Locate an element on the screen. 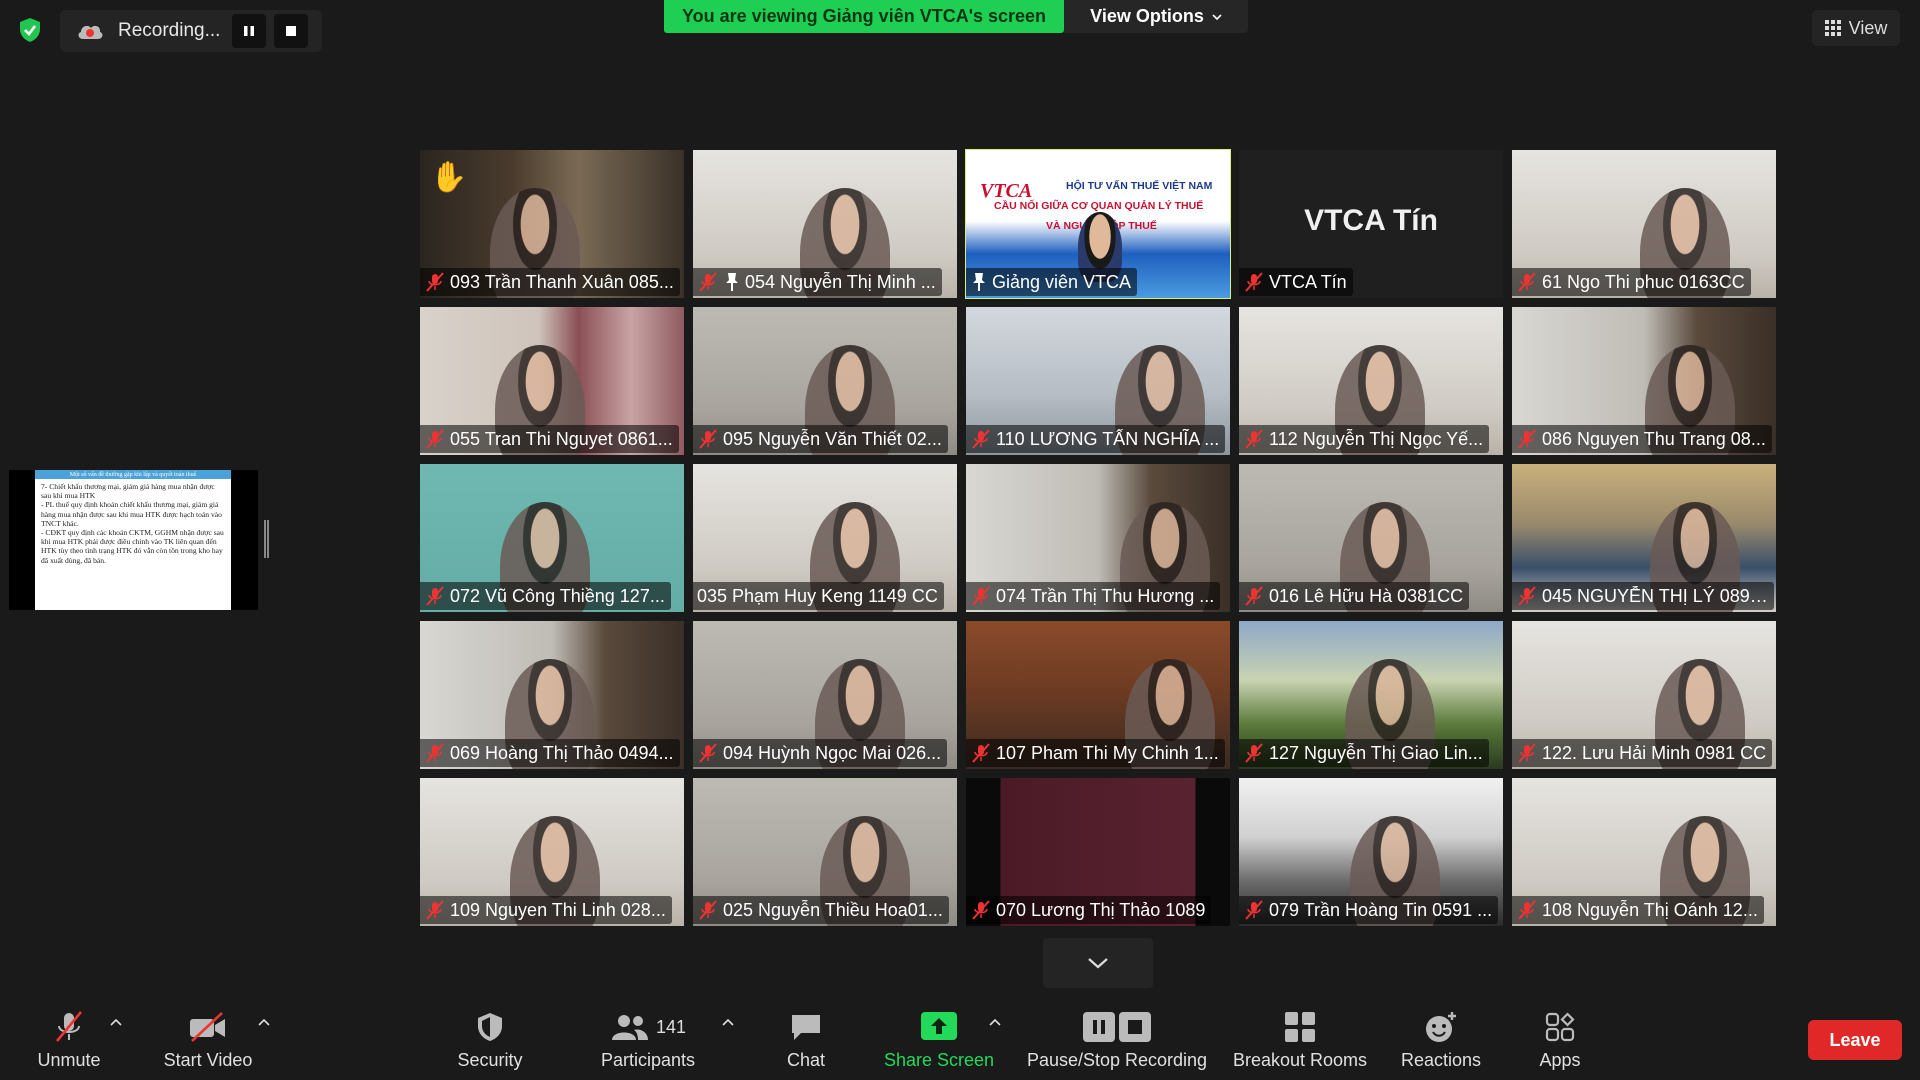 This screenshot has width=1920, height=1080. participant-name: 070 Lương Thị Thảo 1089 is located at coordinates (1101, 909).